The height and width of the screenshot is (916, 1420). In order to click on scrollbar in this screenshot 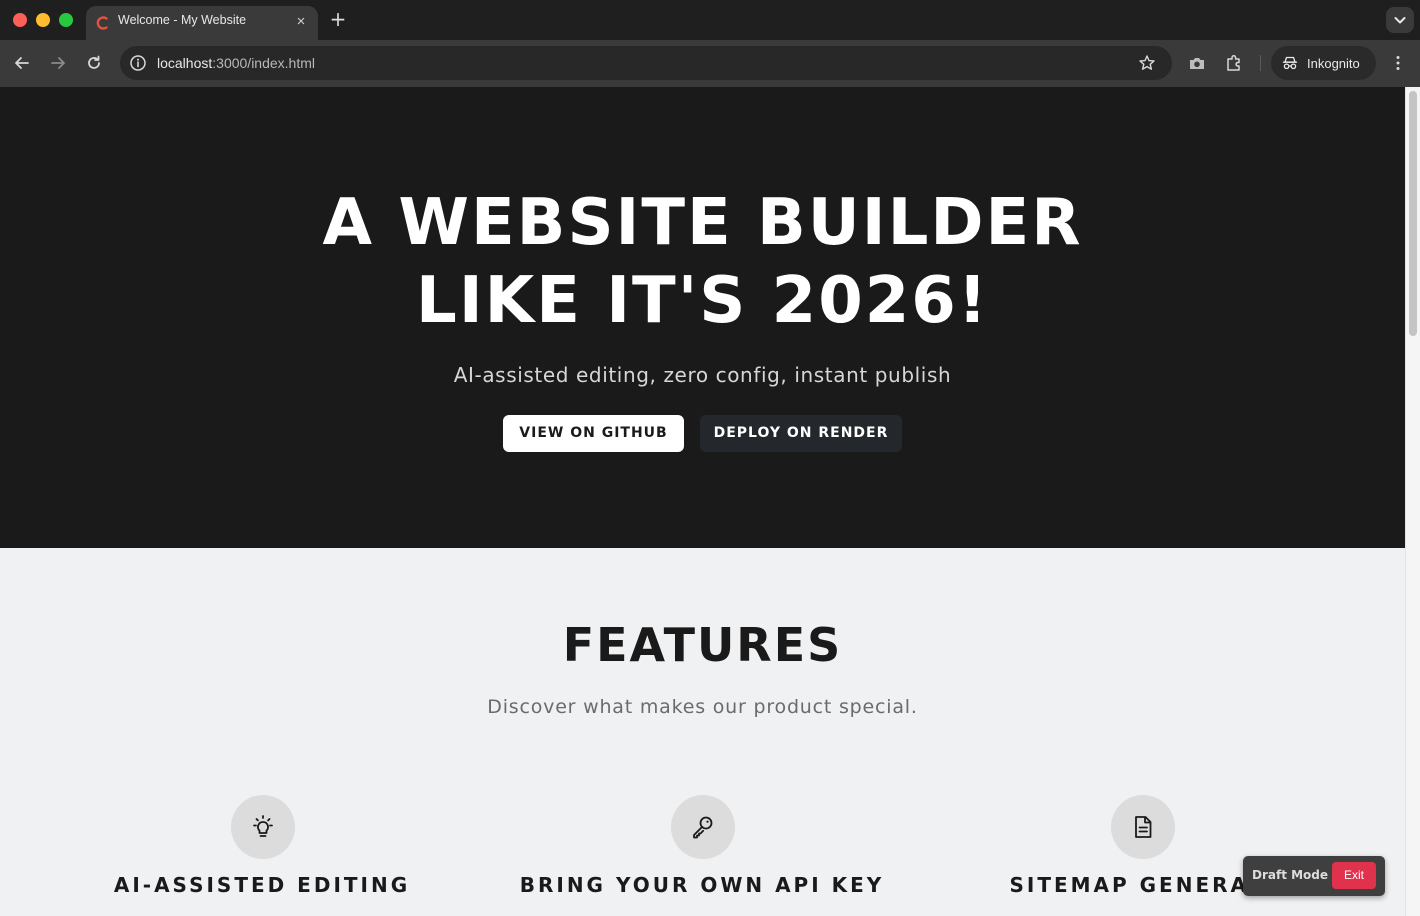, I will do `click(1412, 501)`.